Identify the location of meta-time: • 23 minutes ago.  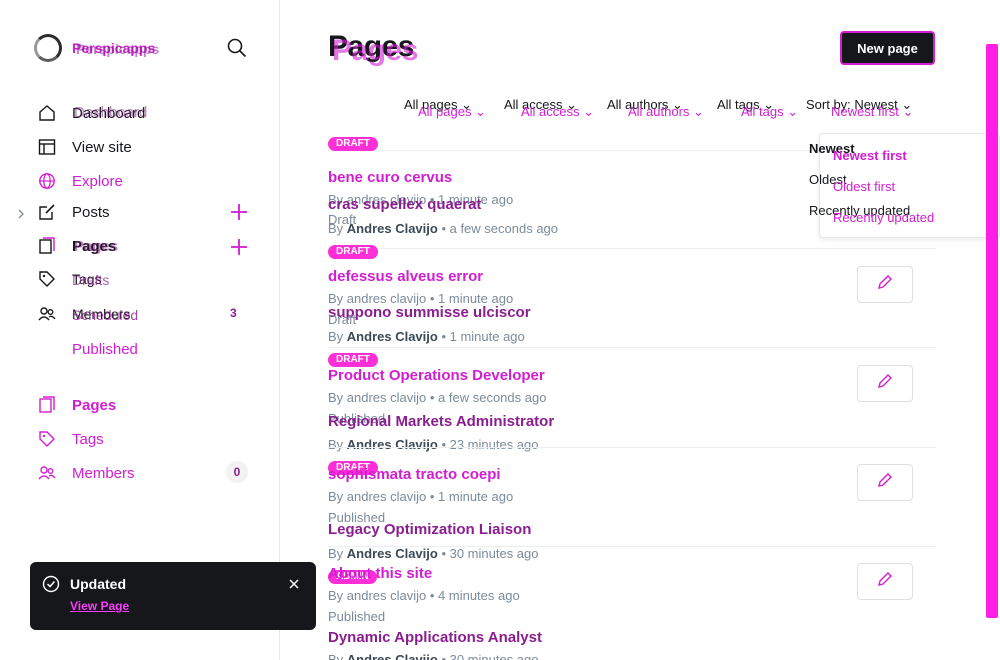
(488, 444).